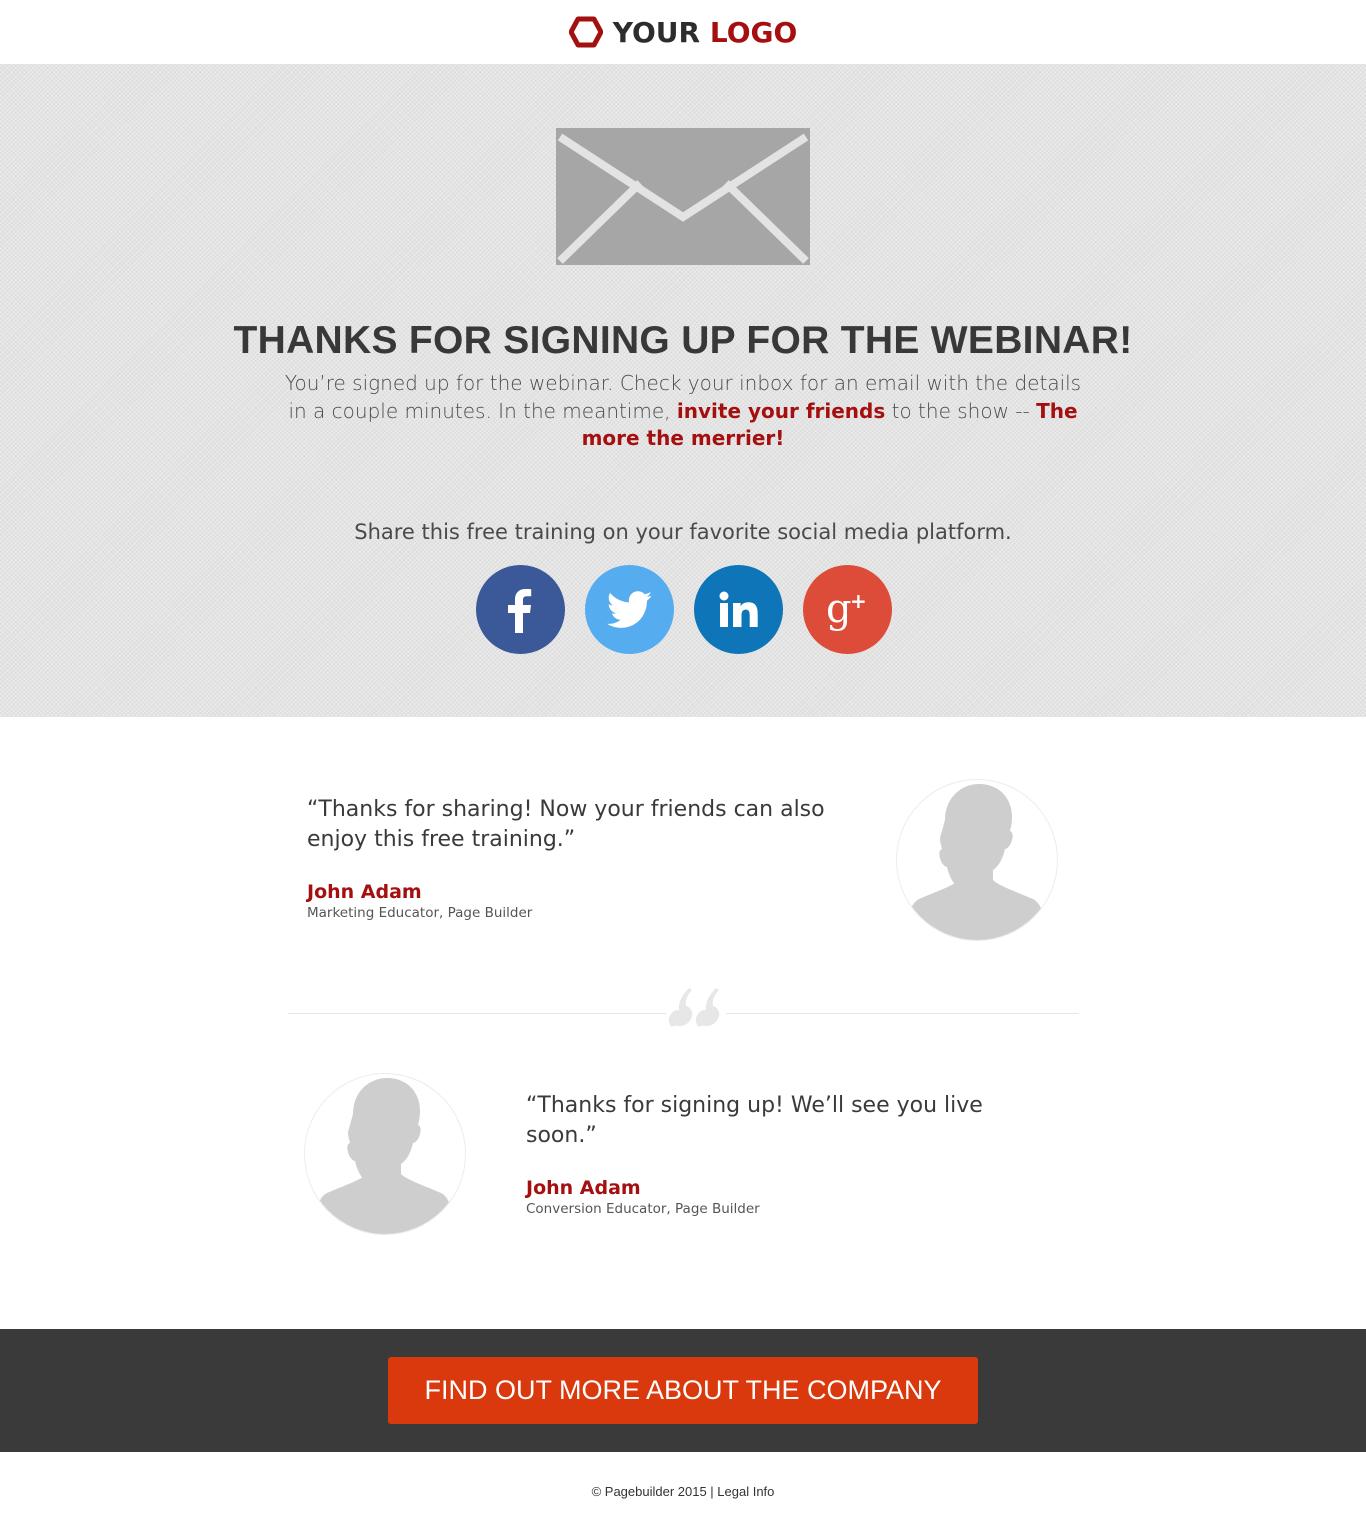  I want to click on page-title: THANKS FOR SIGNING UP FOR THE WEBINAR!, so click(683, 340).